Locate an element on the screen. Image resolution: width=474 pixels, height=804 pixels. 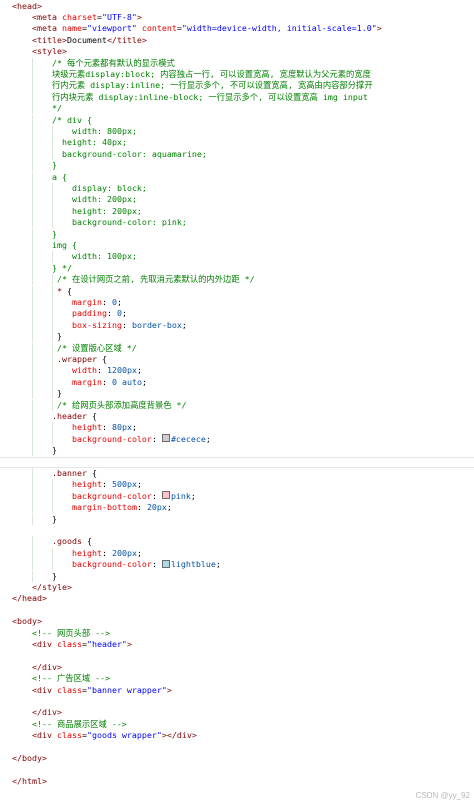
code-line: </html> is located at coordinates (237, 781).